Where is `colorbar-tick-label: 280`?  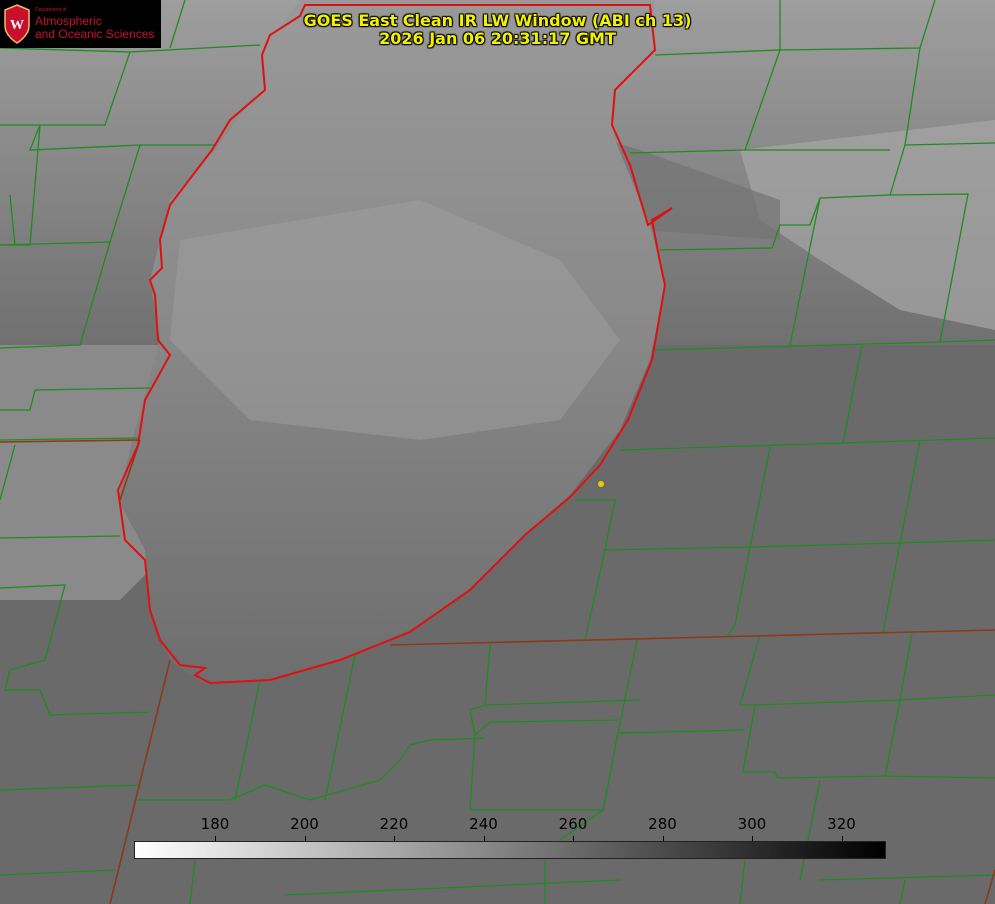 colorbar-tick-label: 280 is located at coordinates (662, 824).